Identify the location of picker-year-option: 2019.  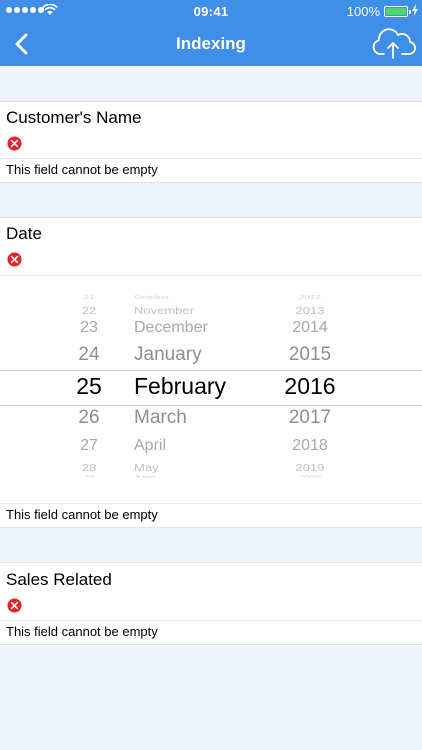
(310, 468).